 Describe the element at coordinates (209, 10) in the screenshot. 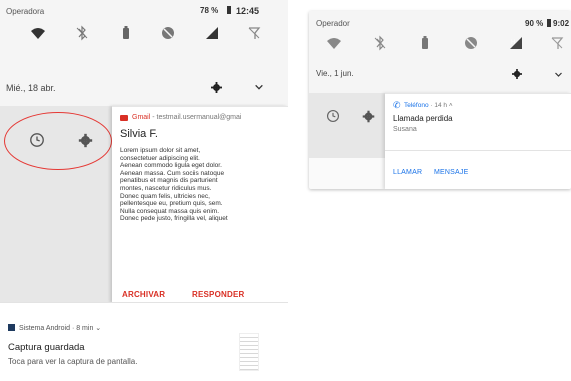

I see `battery-percentage: 78 %` at that location.